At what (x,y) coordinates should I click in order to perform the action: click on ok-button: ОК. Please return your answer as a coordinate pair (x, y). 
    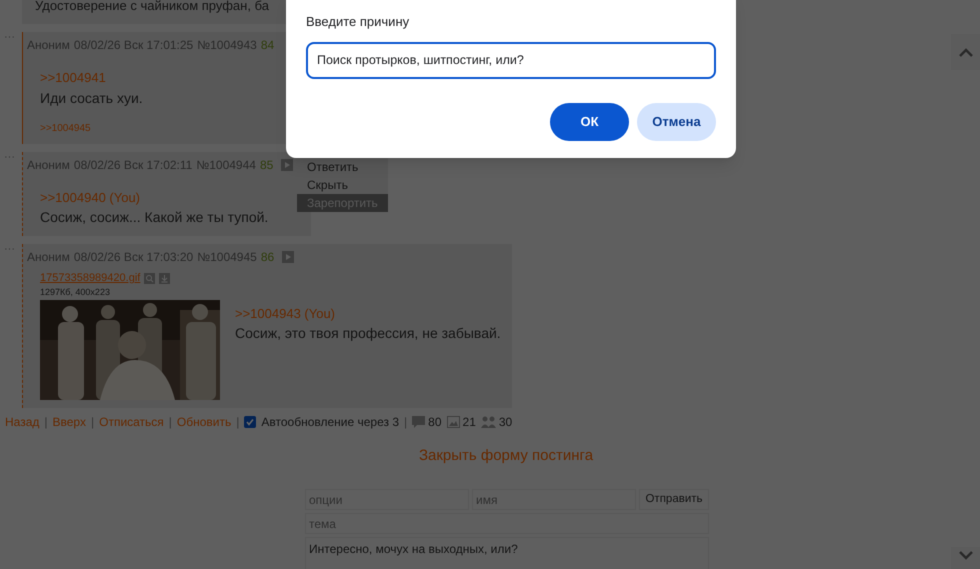
    Looking at the image, I should click on (589, 121).